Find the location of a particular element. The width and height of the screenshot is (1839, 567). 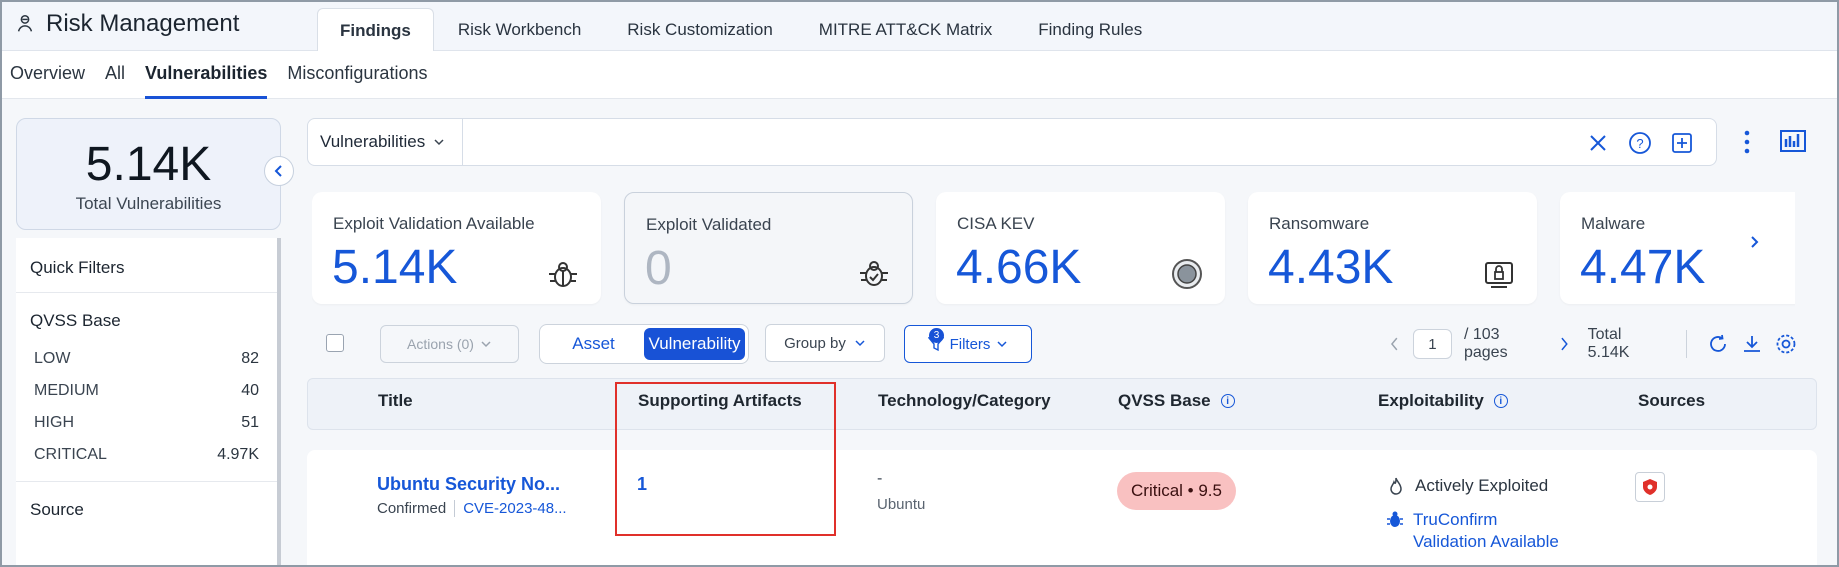

filter-low: LOW 82 is located at coordinates (146, 359).